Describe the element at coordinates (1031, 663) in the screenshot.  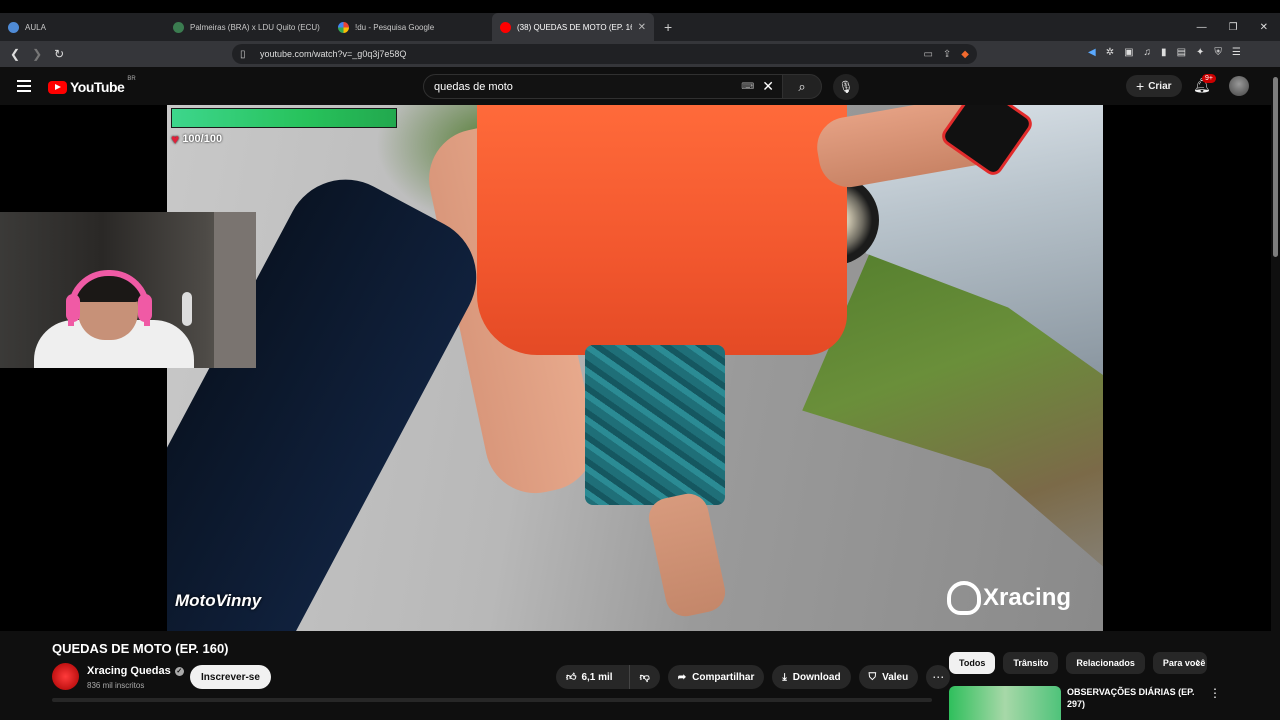
I see `chip-transito: Trânsito` at that location.